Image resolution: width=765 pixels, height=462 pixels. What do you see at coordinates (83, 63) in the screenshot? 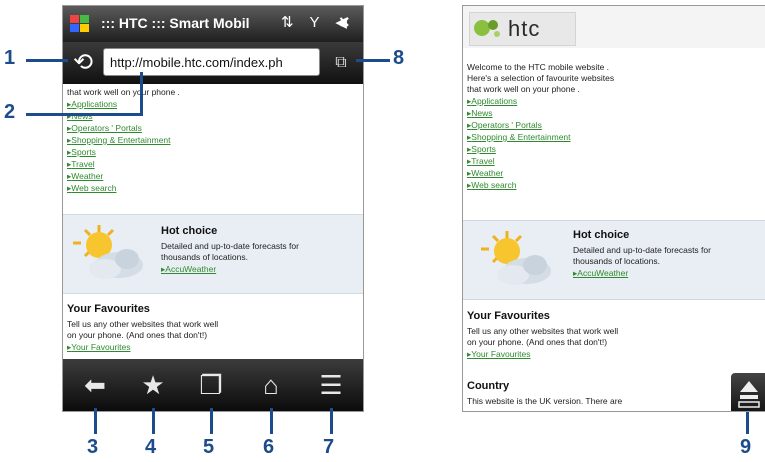
I see `refresh-icon: ⟲` at bounding box center [83, 63].